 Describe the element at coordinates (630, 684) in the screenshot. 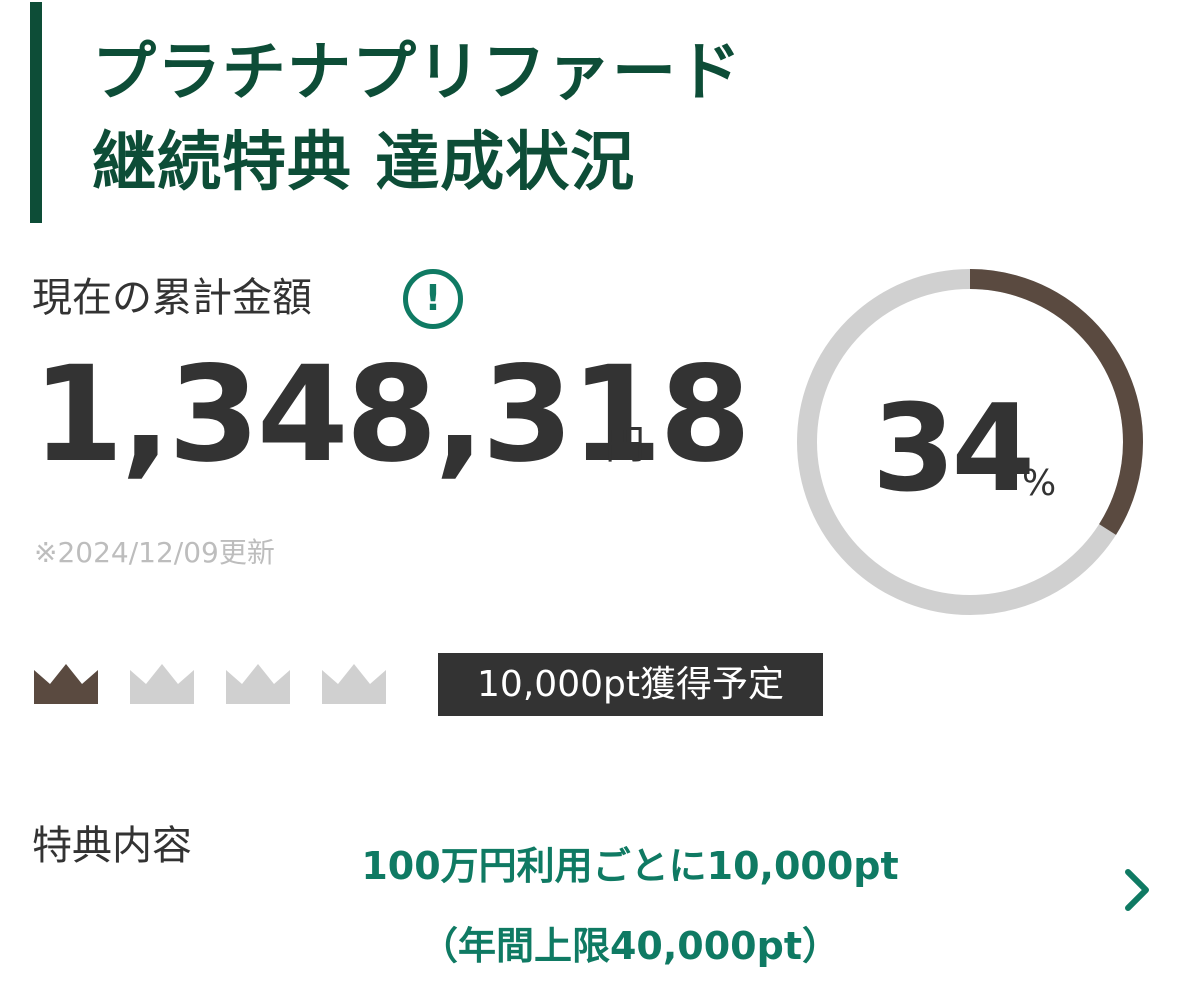

I see `points-earned-badge: 10,000pt獲得予定` at that location.